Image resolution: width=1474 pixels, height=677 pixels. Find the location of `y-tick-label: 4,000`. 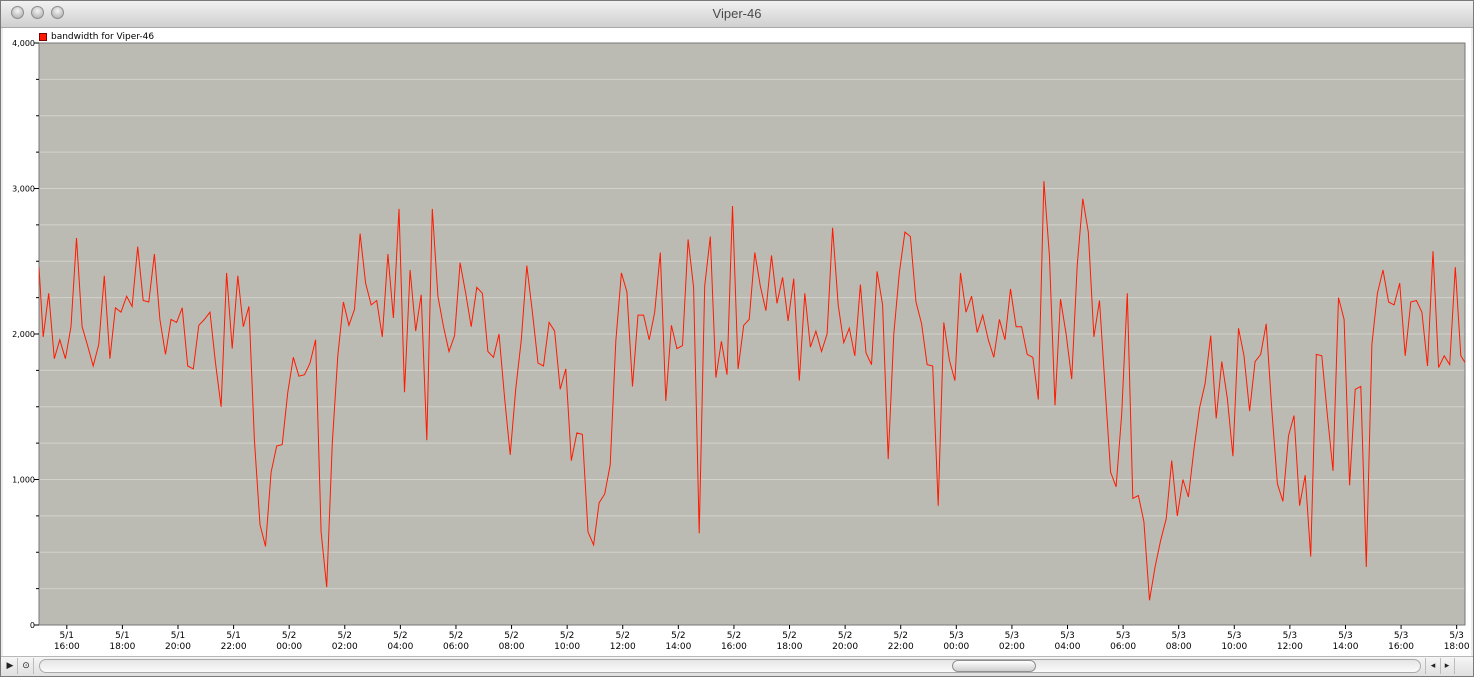

y-tick-label: 4,000 is located at coordinates (23, 43).